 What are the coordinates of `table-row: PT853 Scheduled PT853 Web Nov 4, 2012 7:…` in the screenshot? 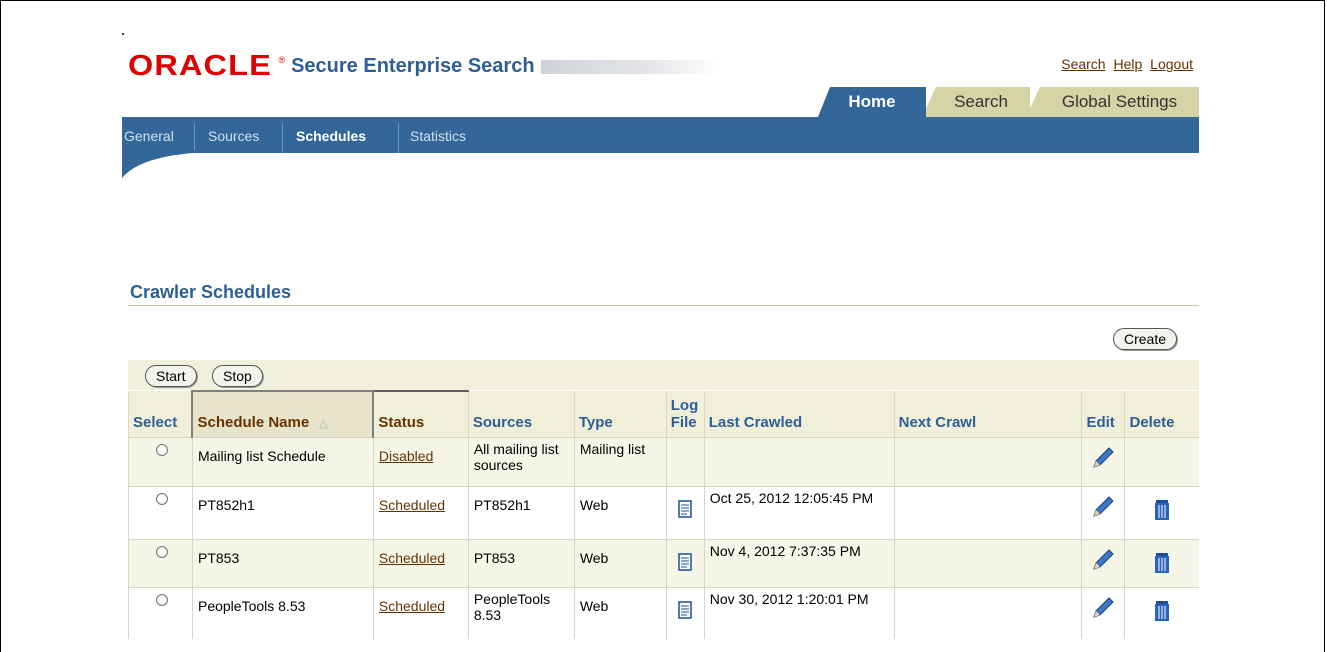 It's located at (663, 562).